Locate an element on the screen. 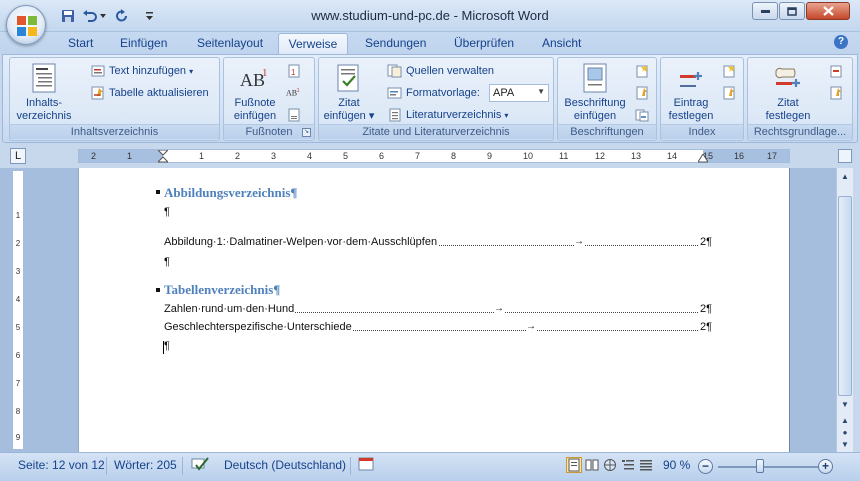 This screenshot has height=481, width=860. outline-view-button is located at coordinates (628, 465).